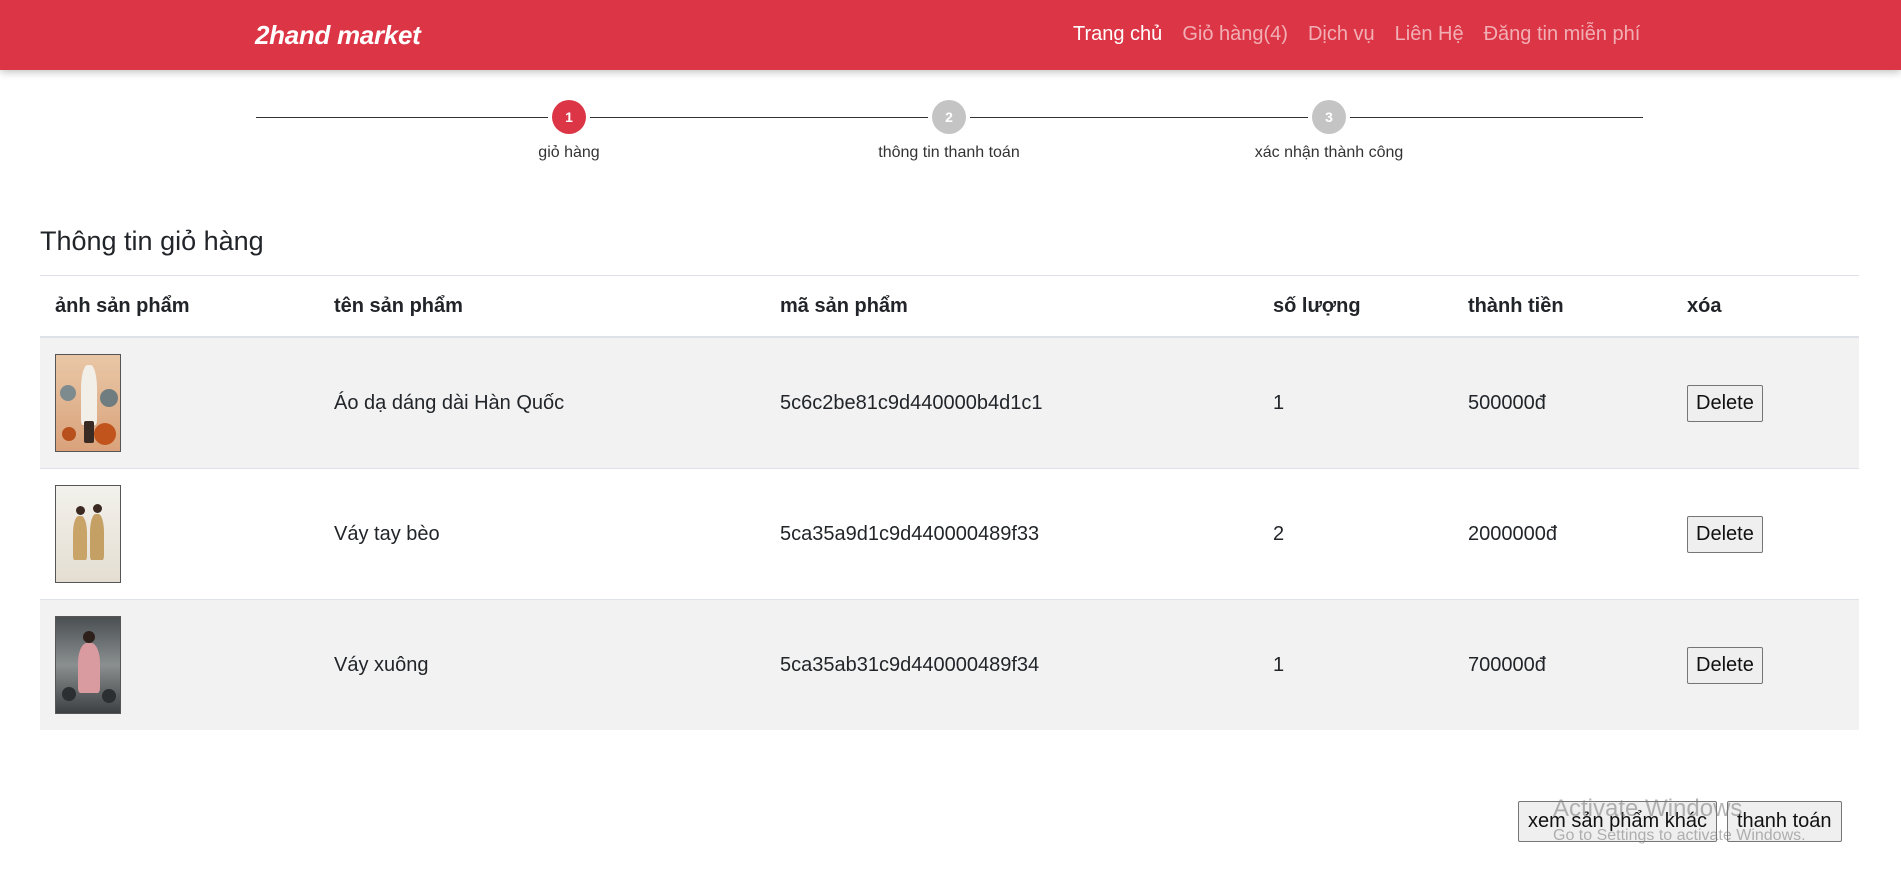  I want to click on column-header-total: thành tiền, so click(1562, 306).